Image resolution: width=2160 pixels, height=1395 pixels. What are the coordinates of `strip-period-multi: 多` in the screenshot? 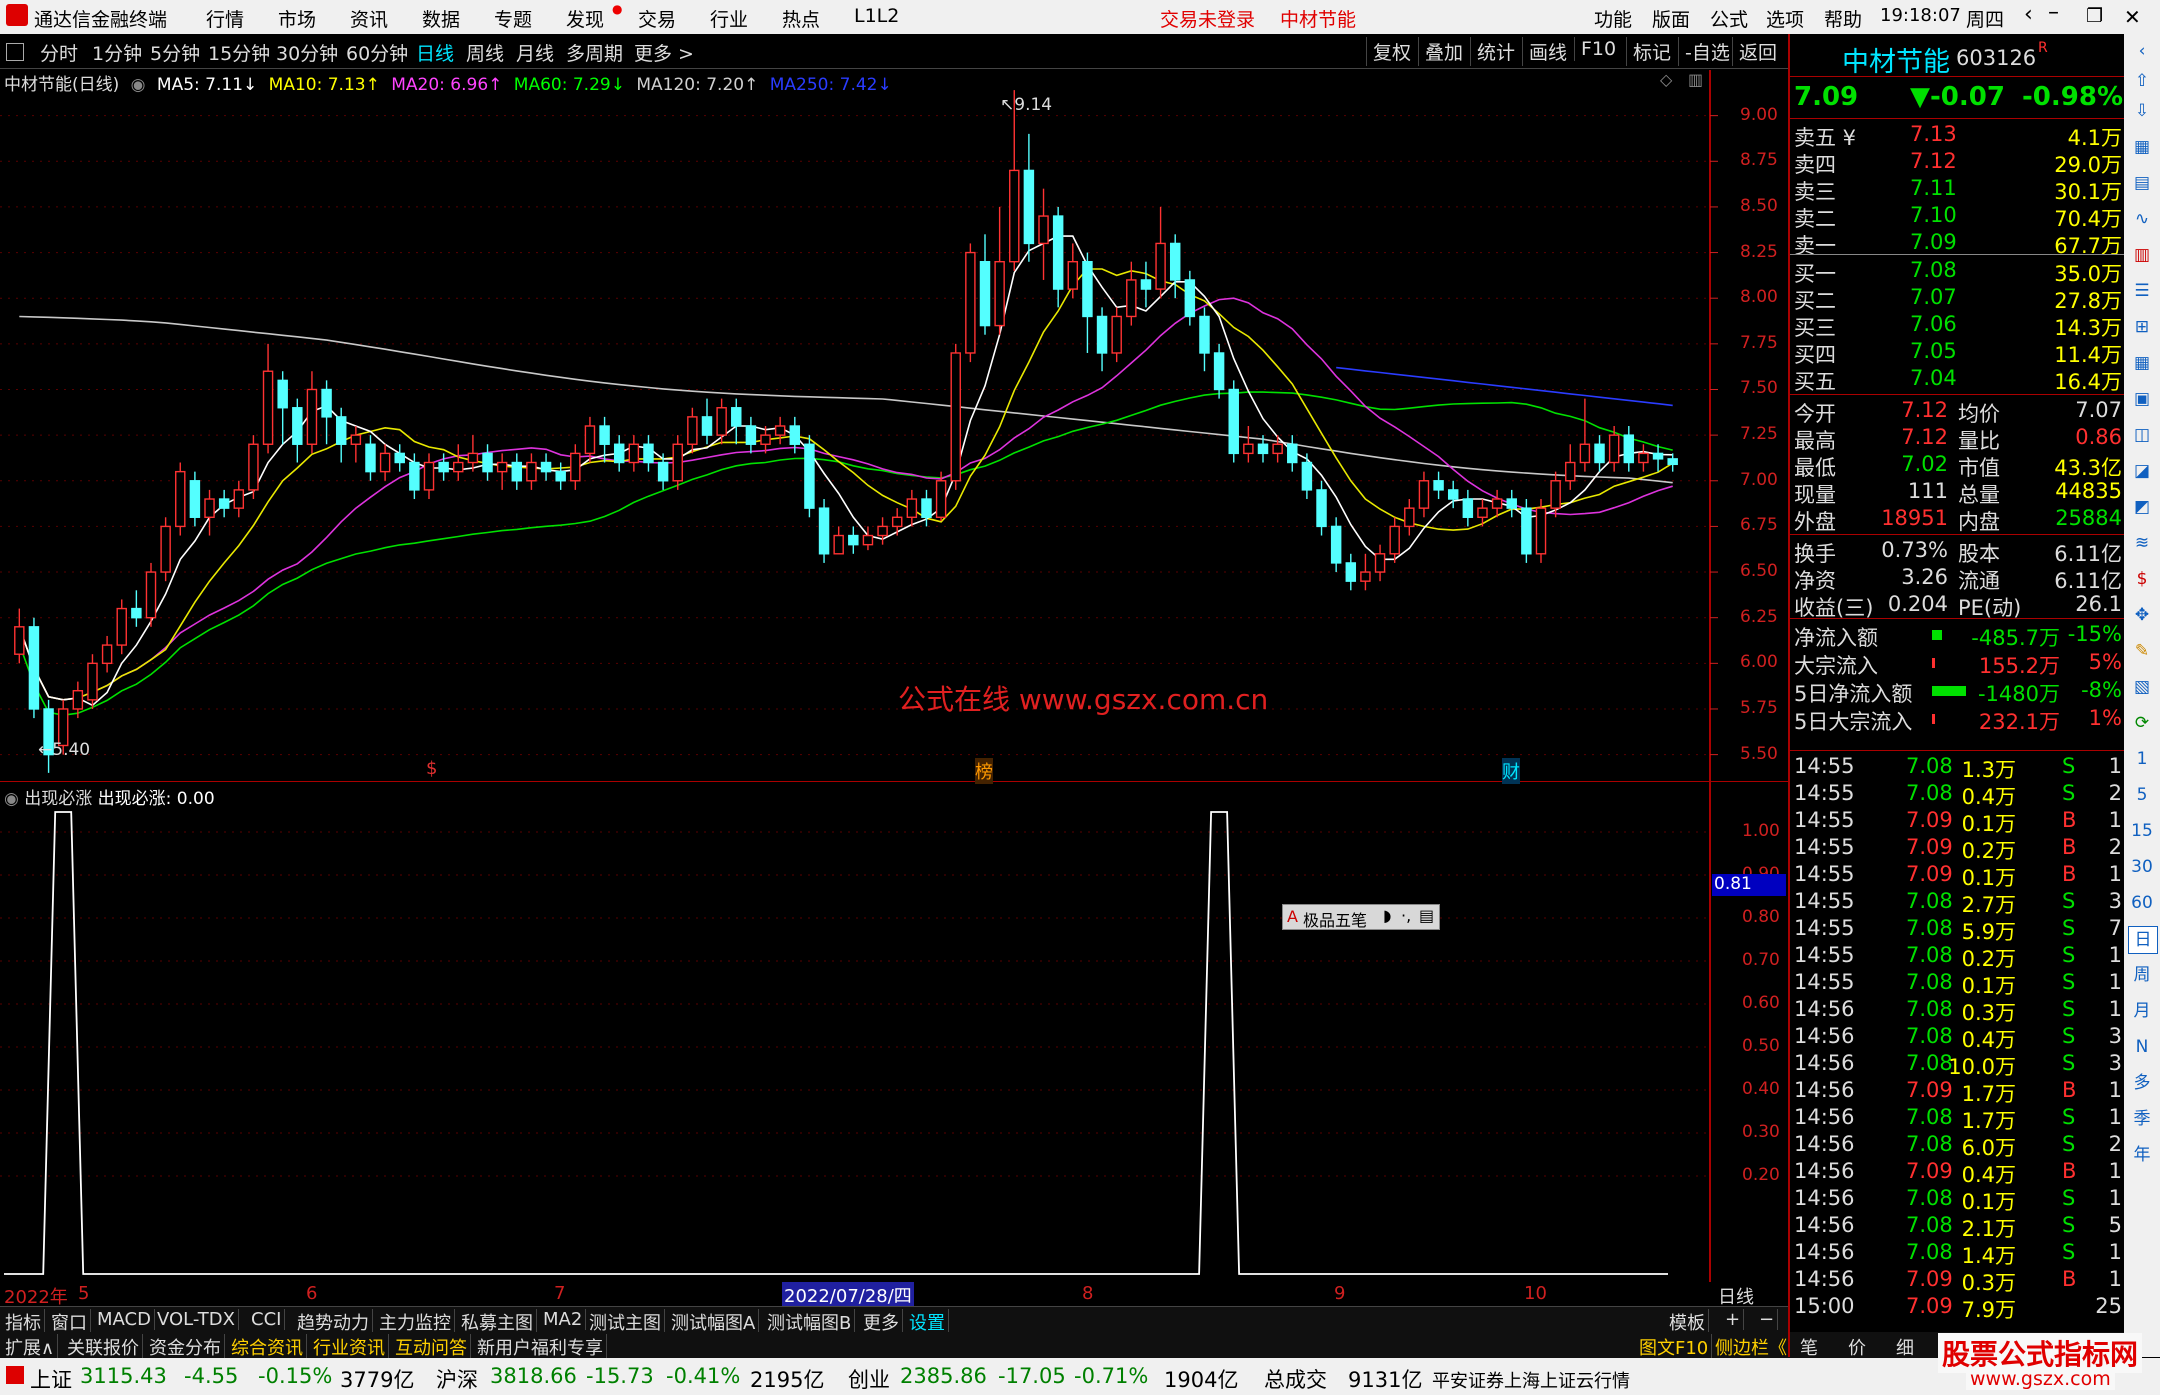 It's located at (2142, 1083).